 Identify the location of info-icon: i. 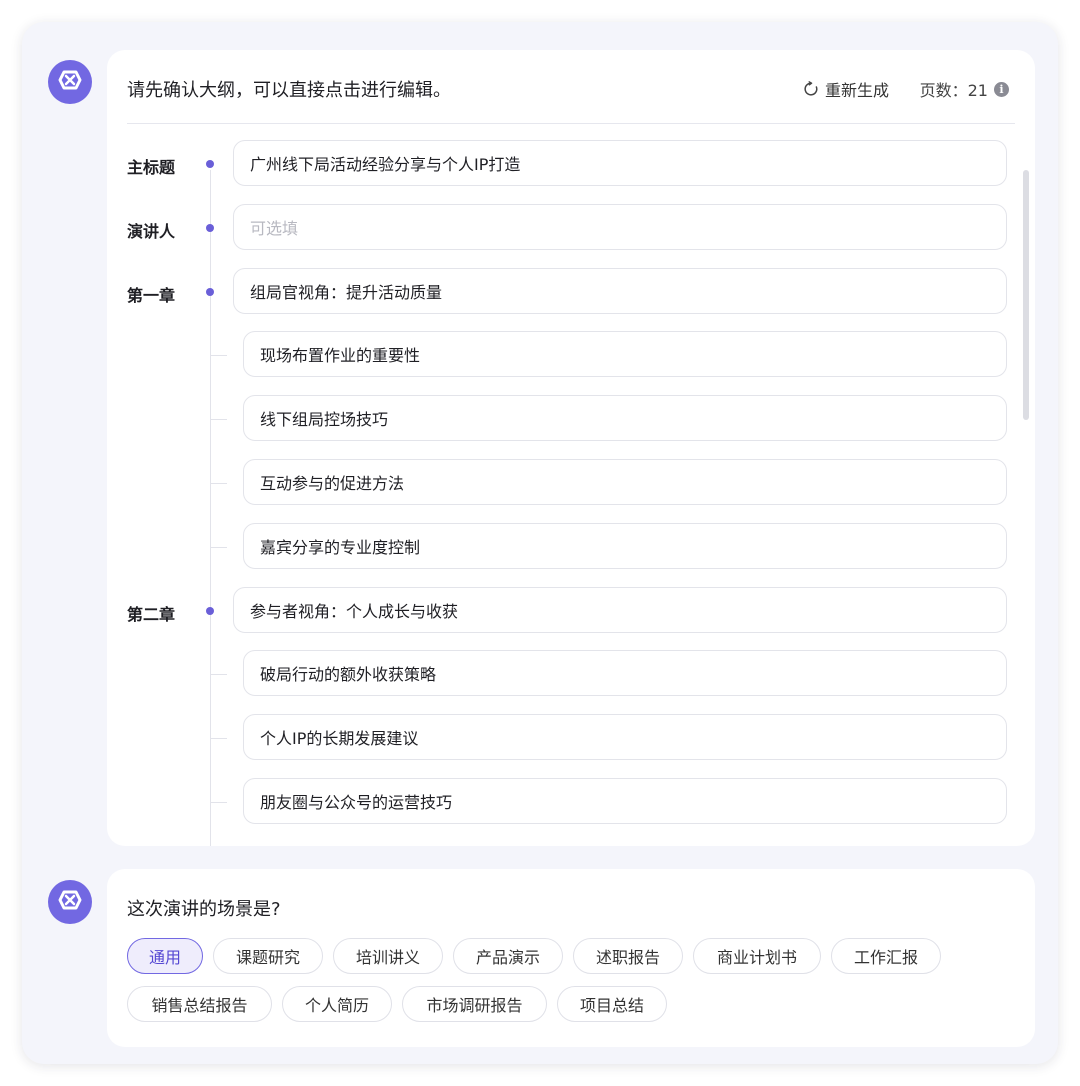
(1001, 89).